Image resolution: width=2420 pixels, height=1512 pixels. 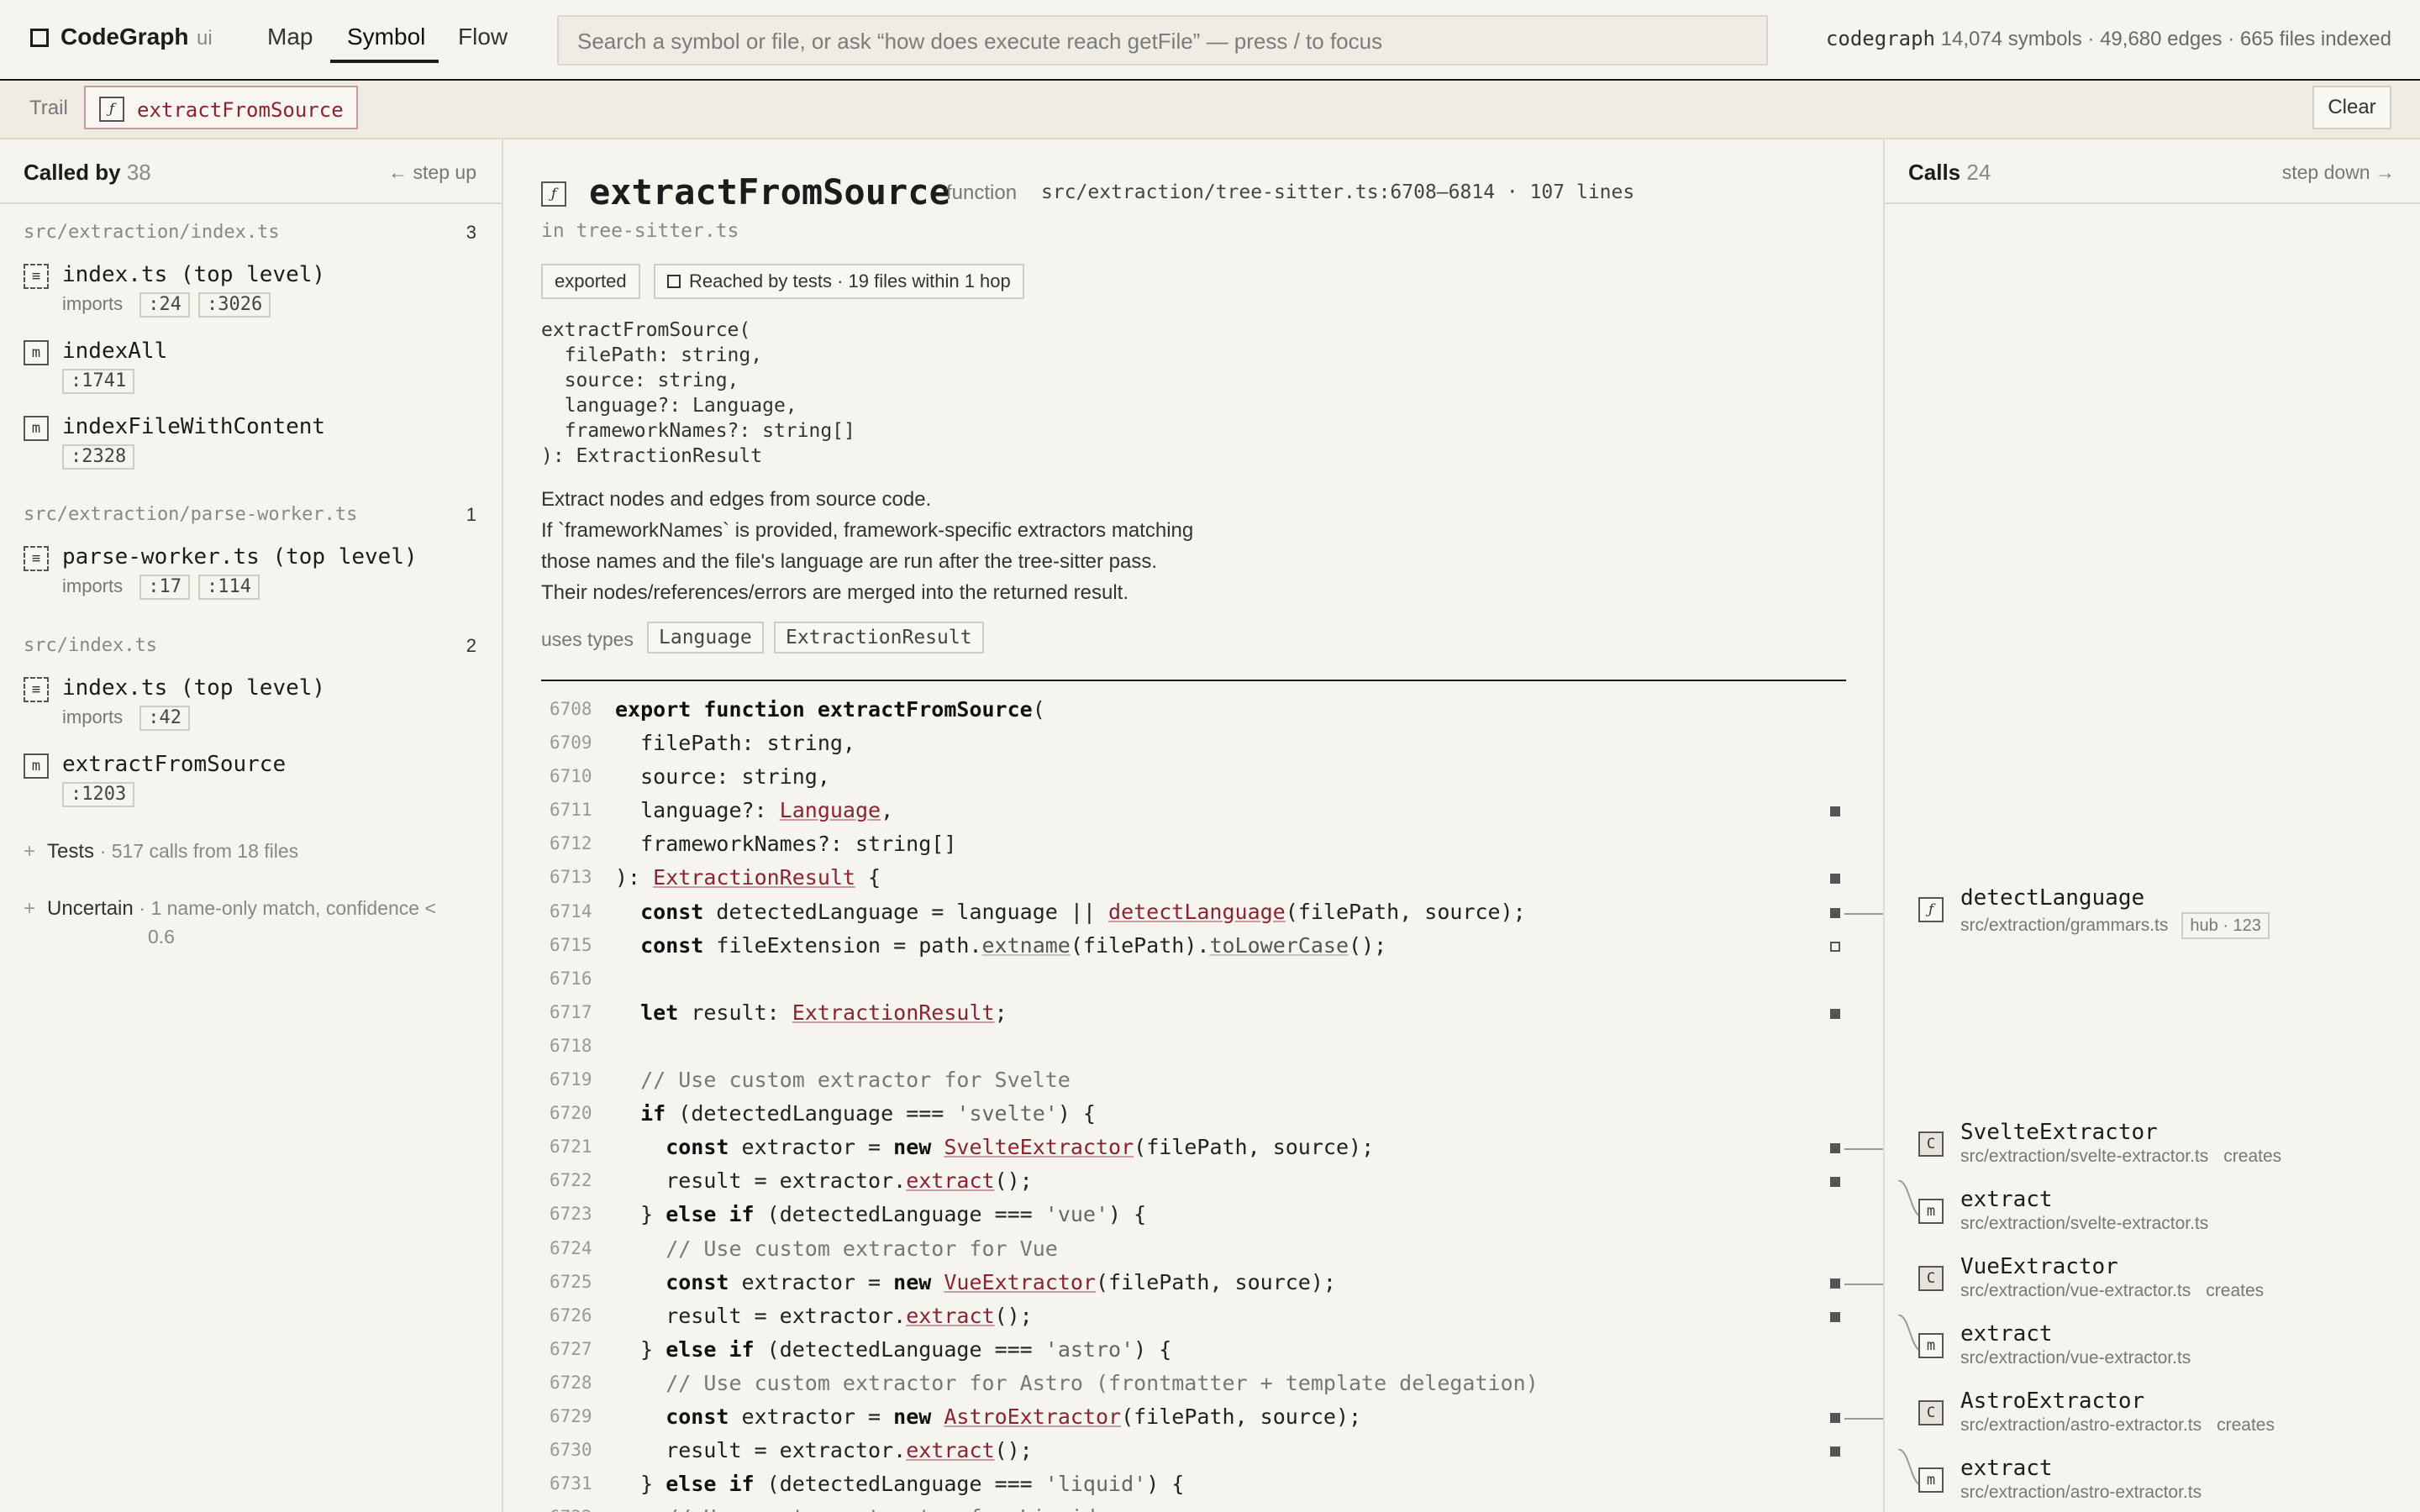 I want to click on line-number: 6727, so click(x=571, y=1349).